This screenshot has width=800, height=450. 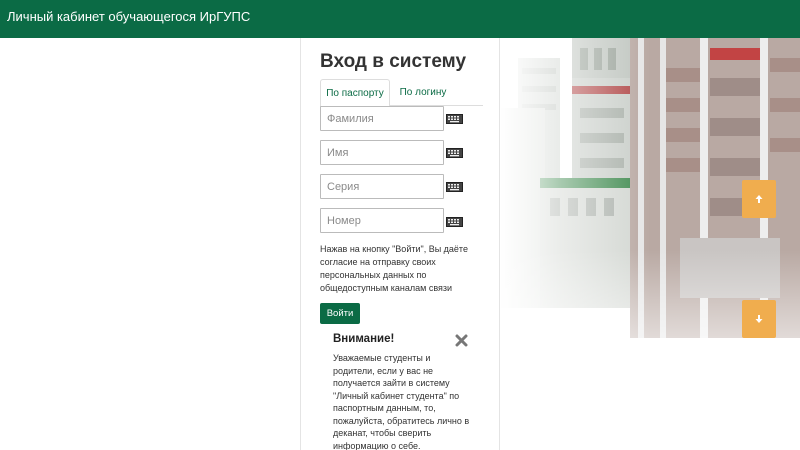 What do you see at coordinates (382, 118) in the screenshot?
I see `surname-input` at bounding box center [382, 118].